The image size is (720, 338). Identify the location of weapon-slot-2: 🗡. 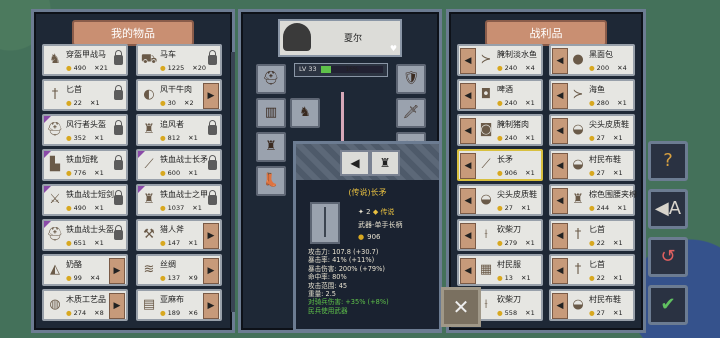
(411, 113).